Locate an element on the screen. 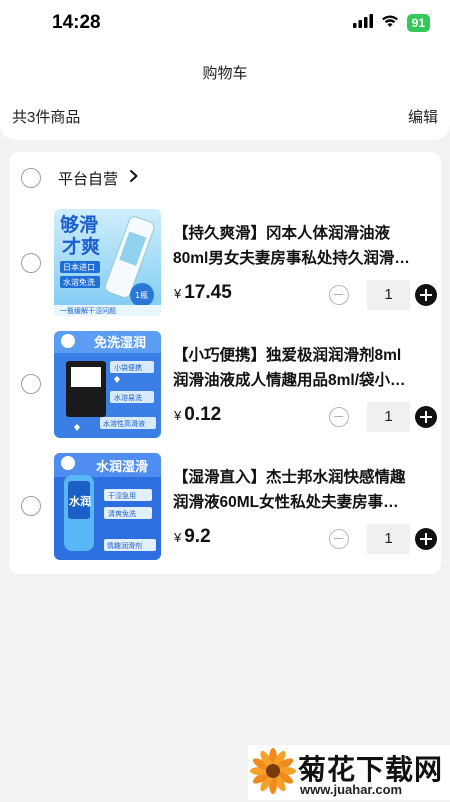 The image size is (450, 802). svg-text: 清爽免洗 is located at coordinates (122, 513).